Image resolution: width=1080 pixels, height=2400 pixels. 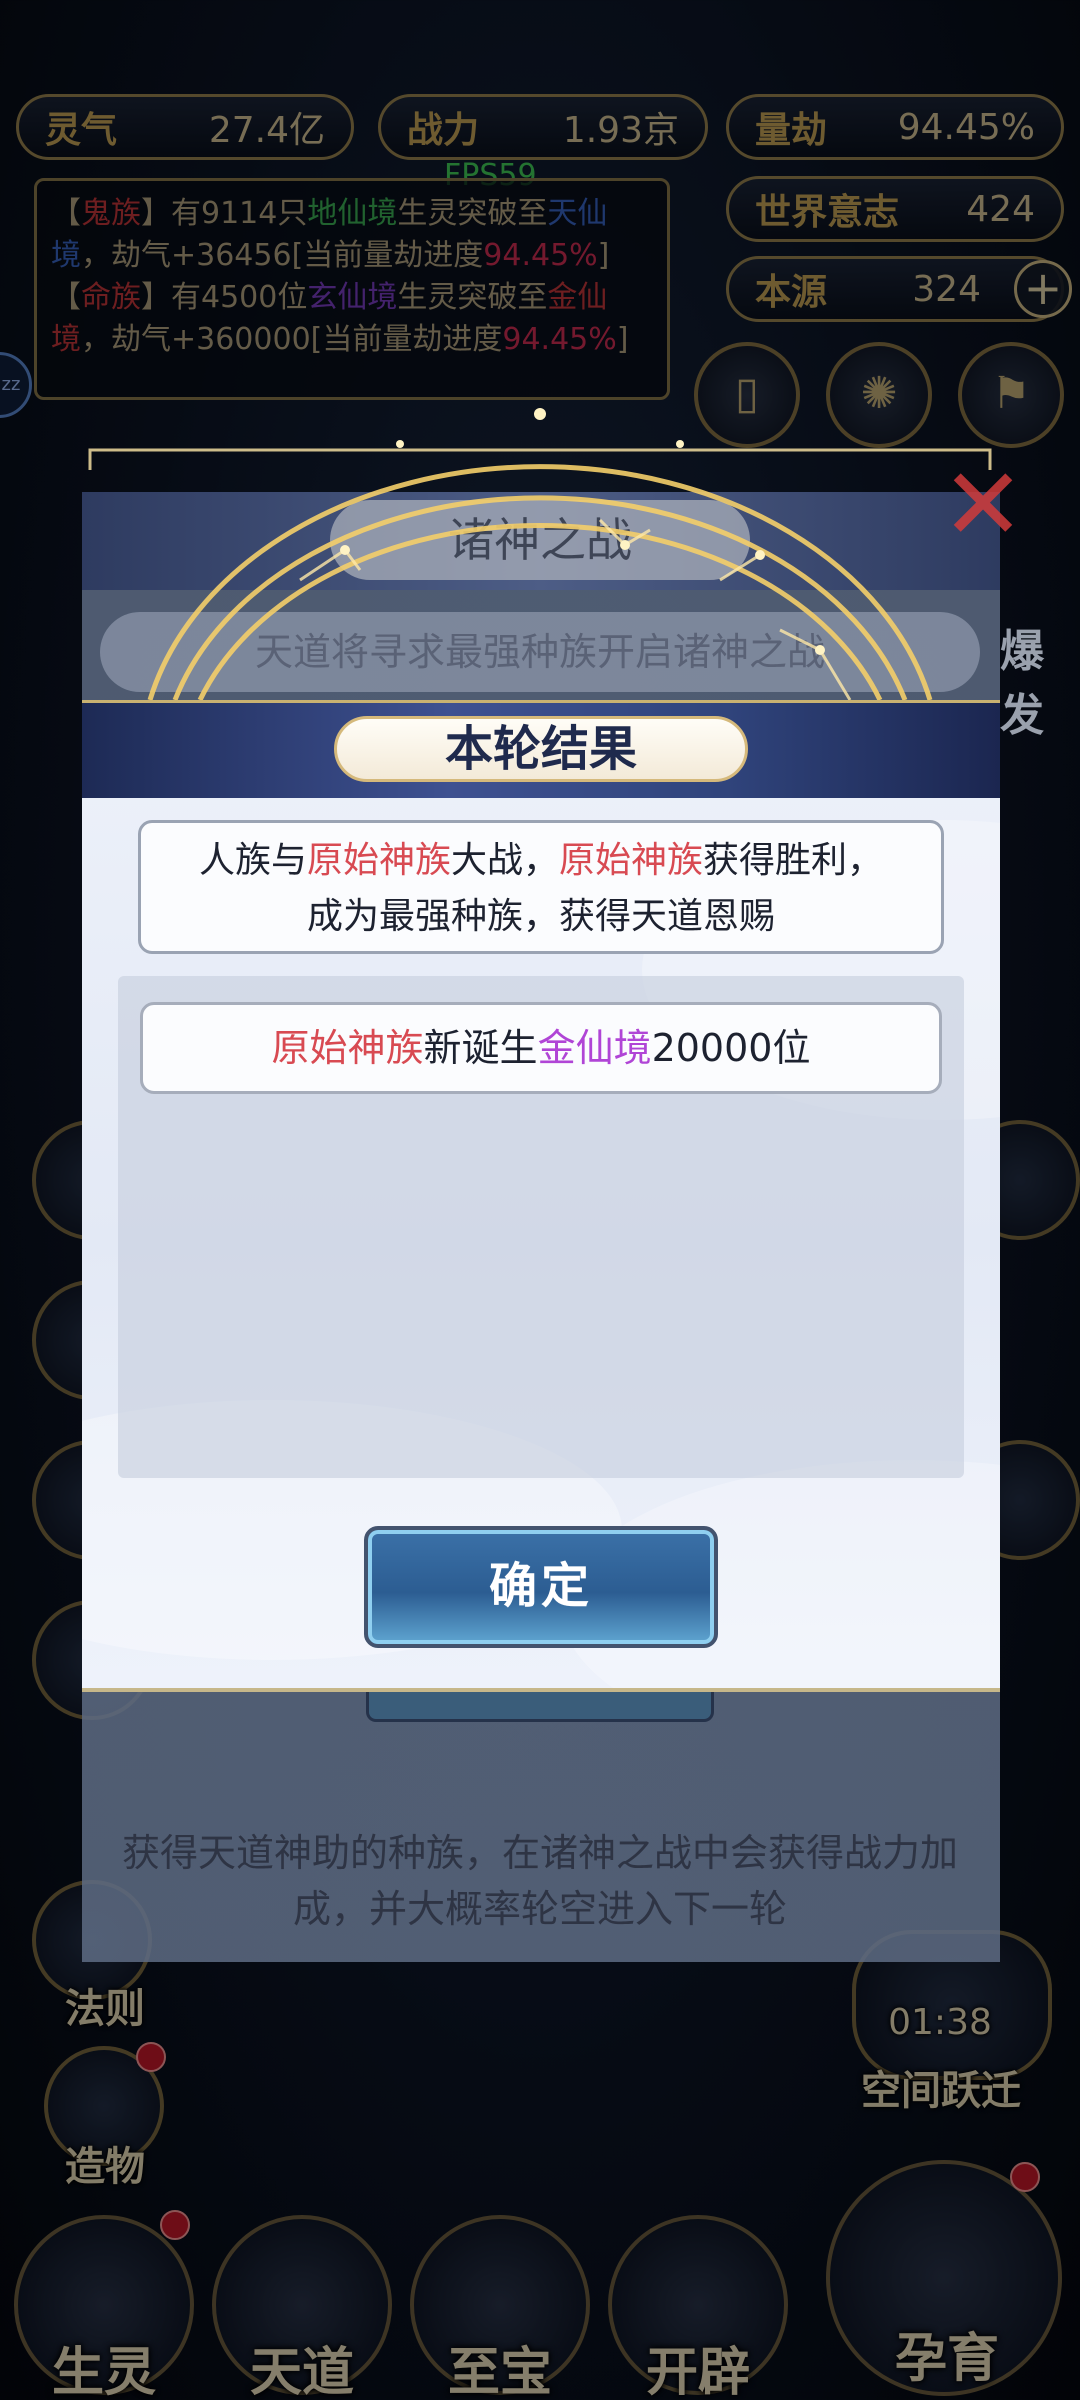 I want to click on war-dialog-description: 获得天道神助的种族，在诸神之战中会获得战力加成，并大概率轮空进入下一轮, so click(x=539, y=1881).